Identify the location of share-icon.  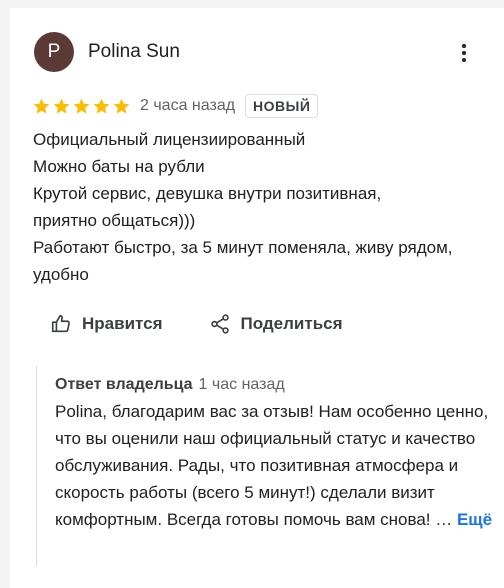
(219, 324).